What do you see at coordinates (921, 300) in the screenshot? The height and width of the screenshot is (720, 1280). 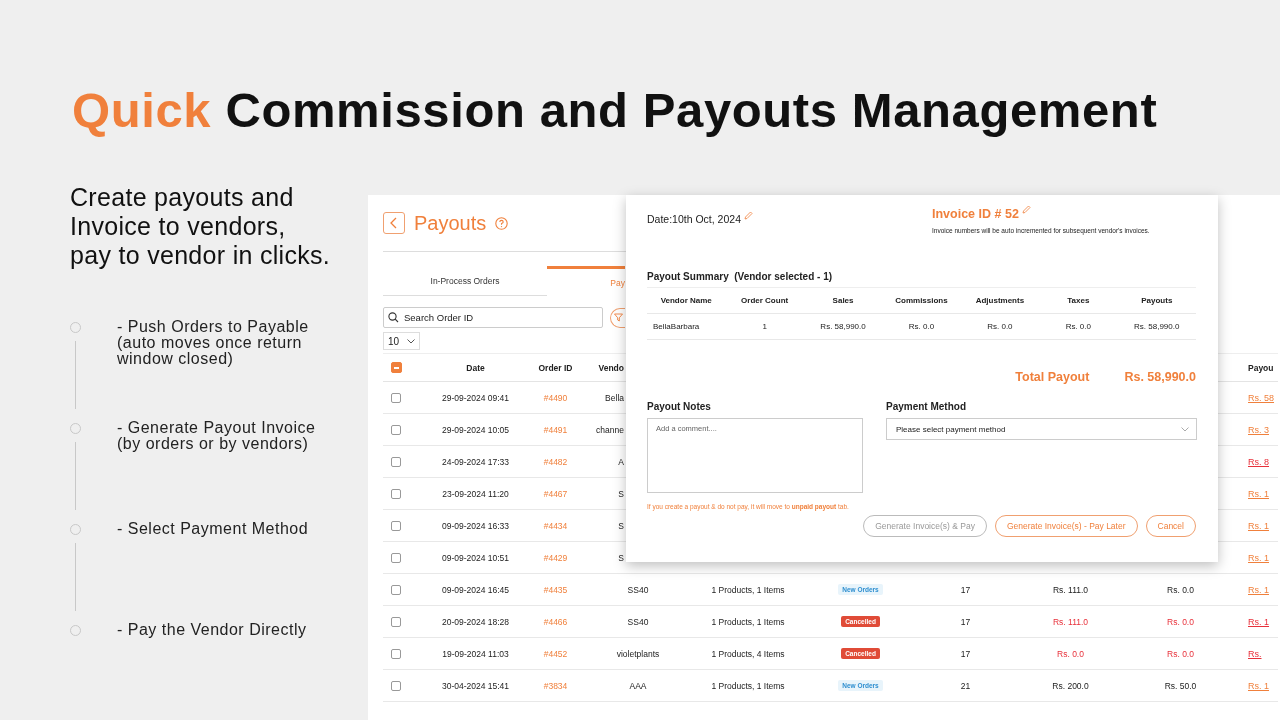 I see `column-header: Commissions` at bounding box center [921, 300].